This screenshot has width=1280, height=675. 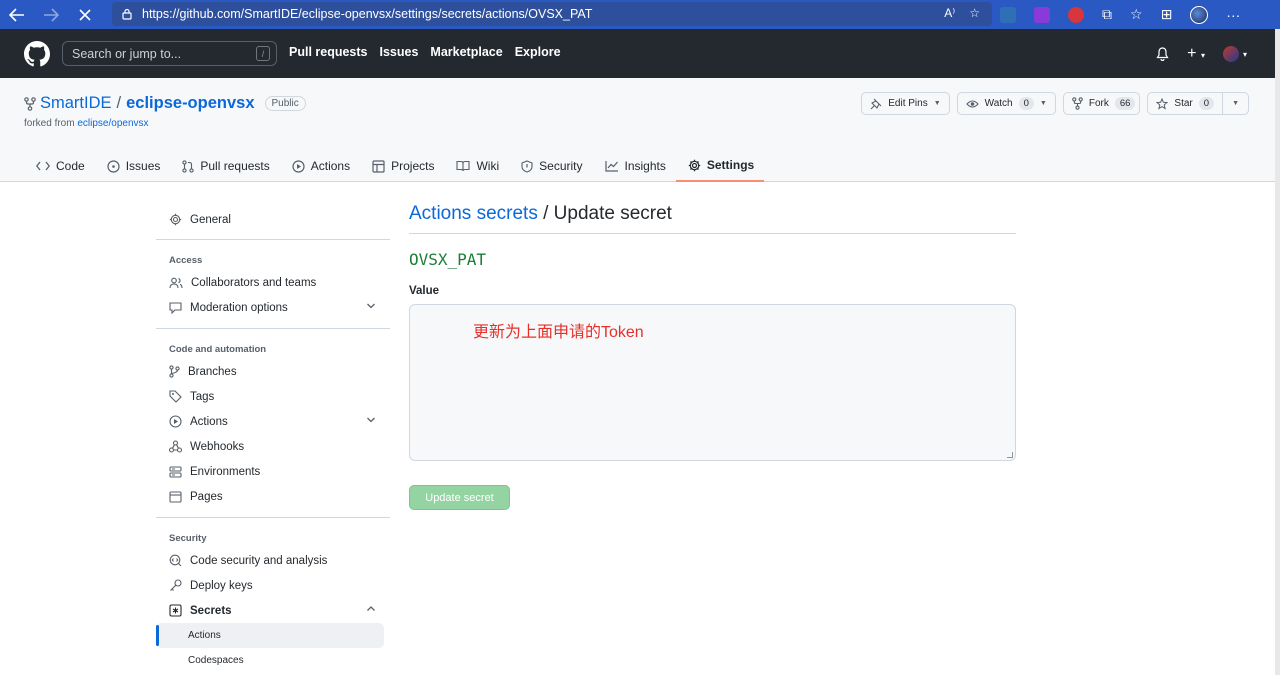 I want to click on forked-from-prefix: forked from, so click(x=49, y=123).